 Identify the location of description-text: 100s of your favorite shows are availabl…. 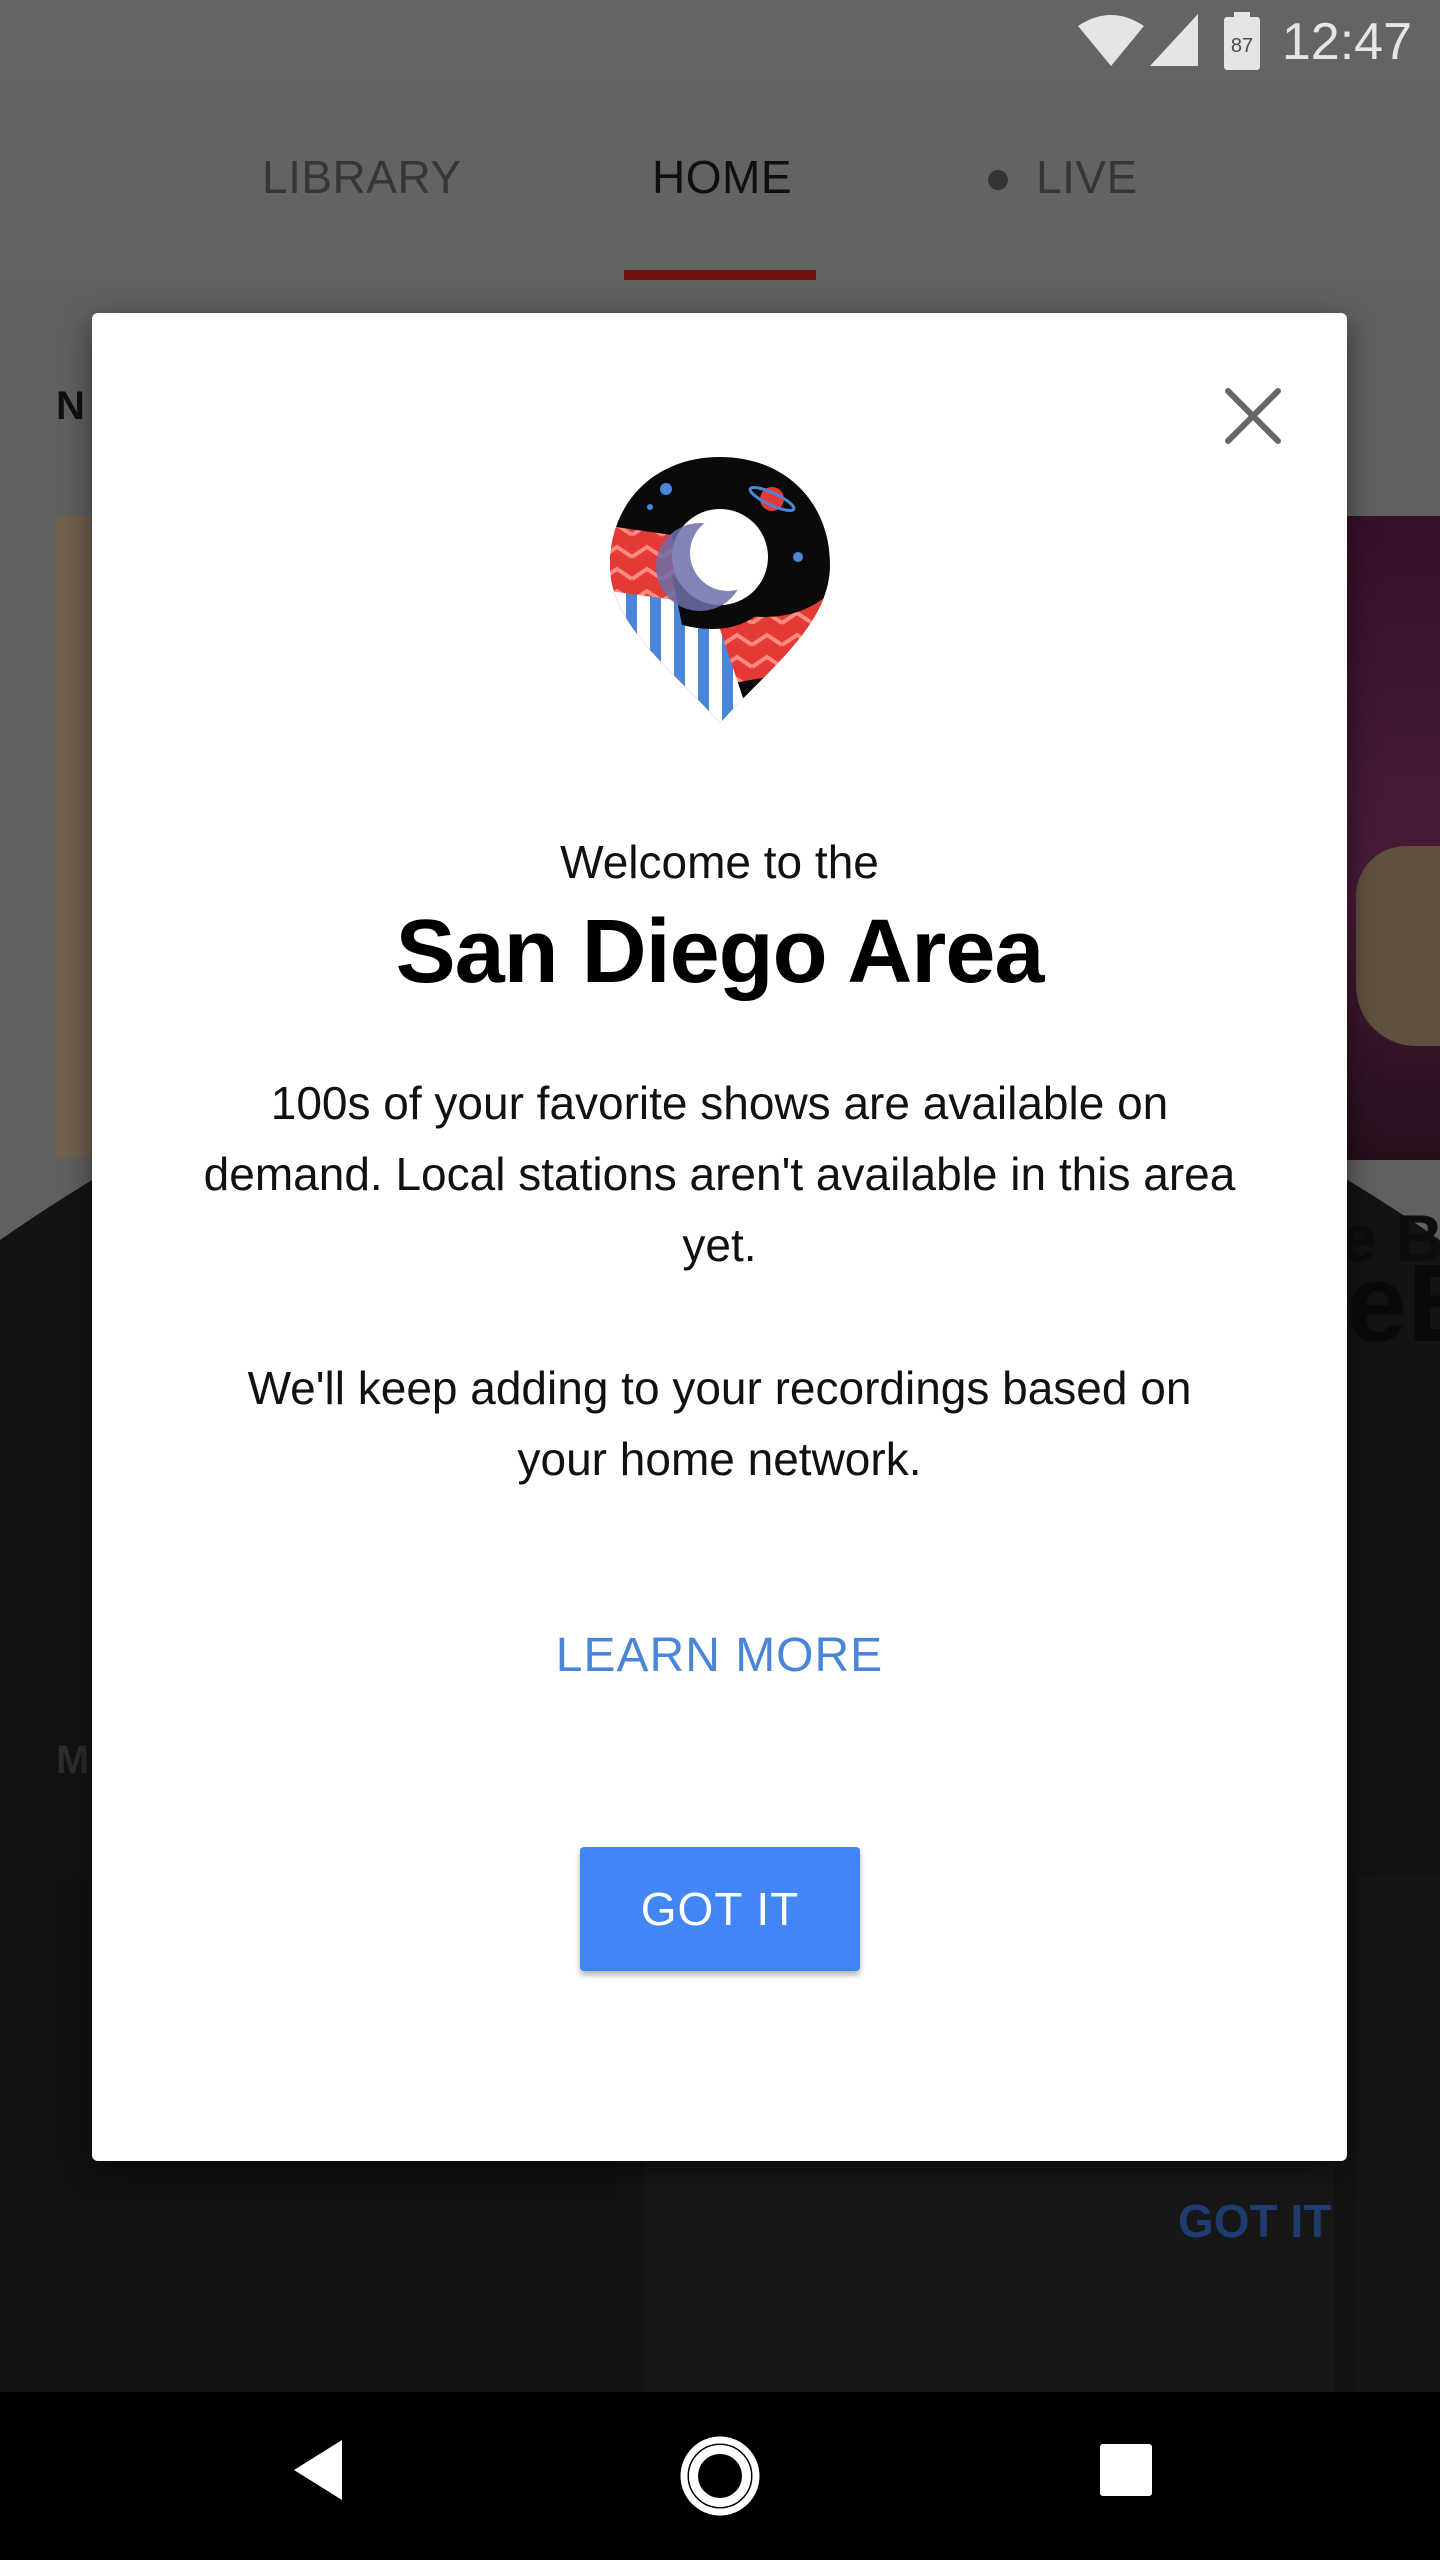
(719, 1174).